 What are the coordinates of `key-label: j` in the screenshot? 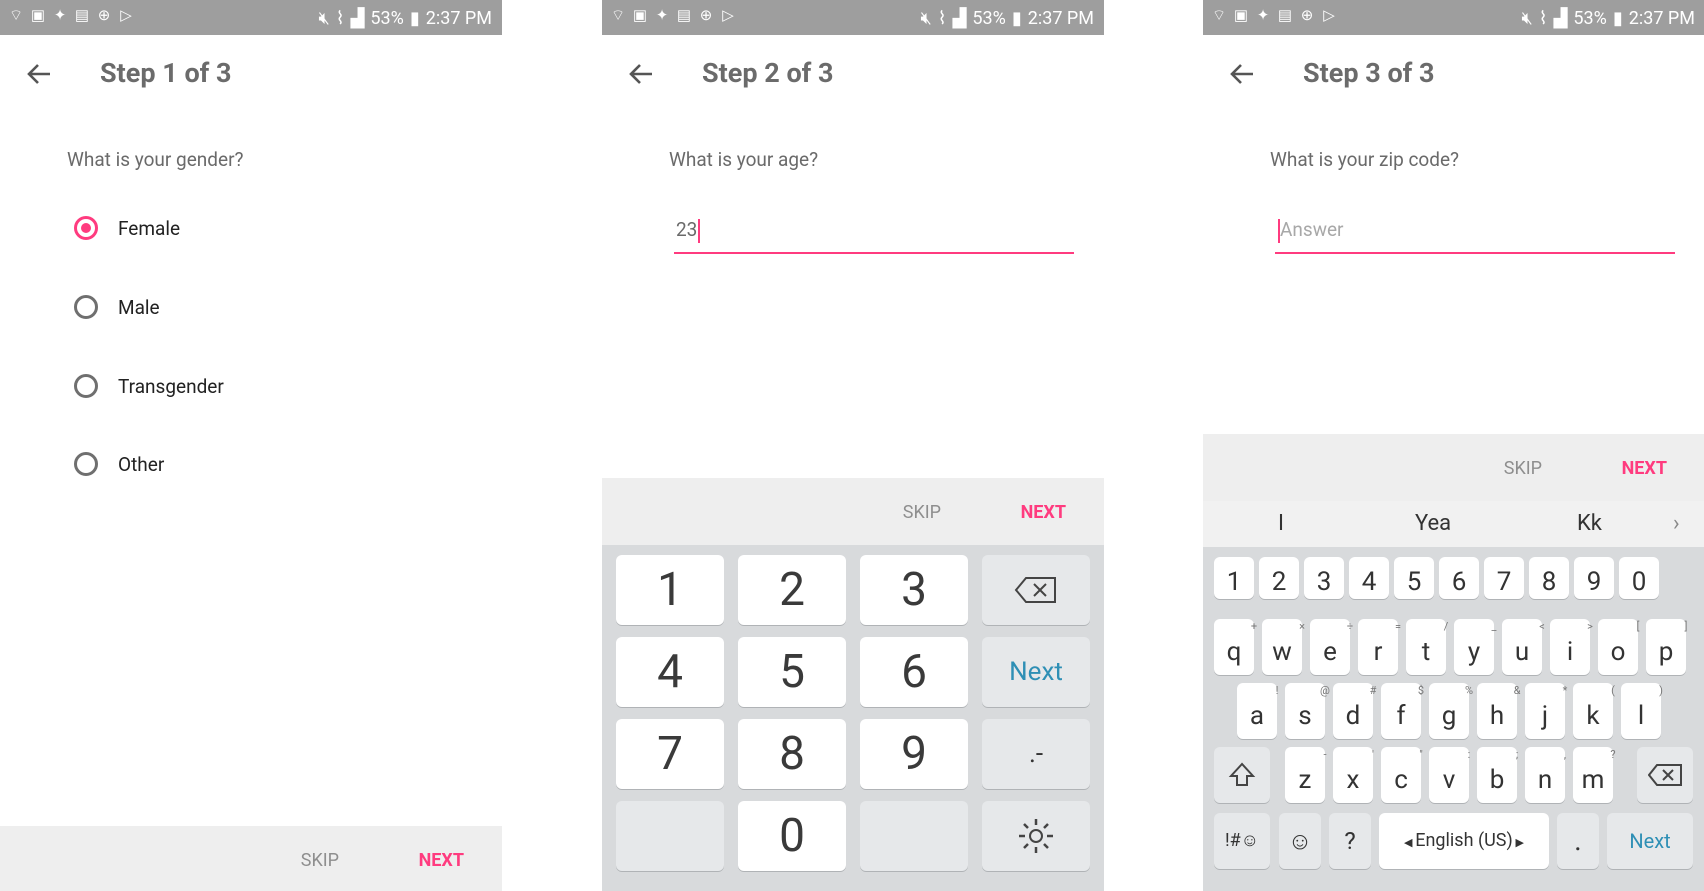 It's located at (1545, 716).